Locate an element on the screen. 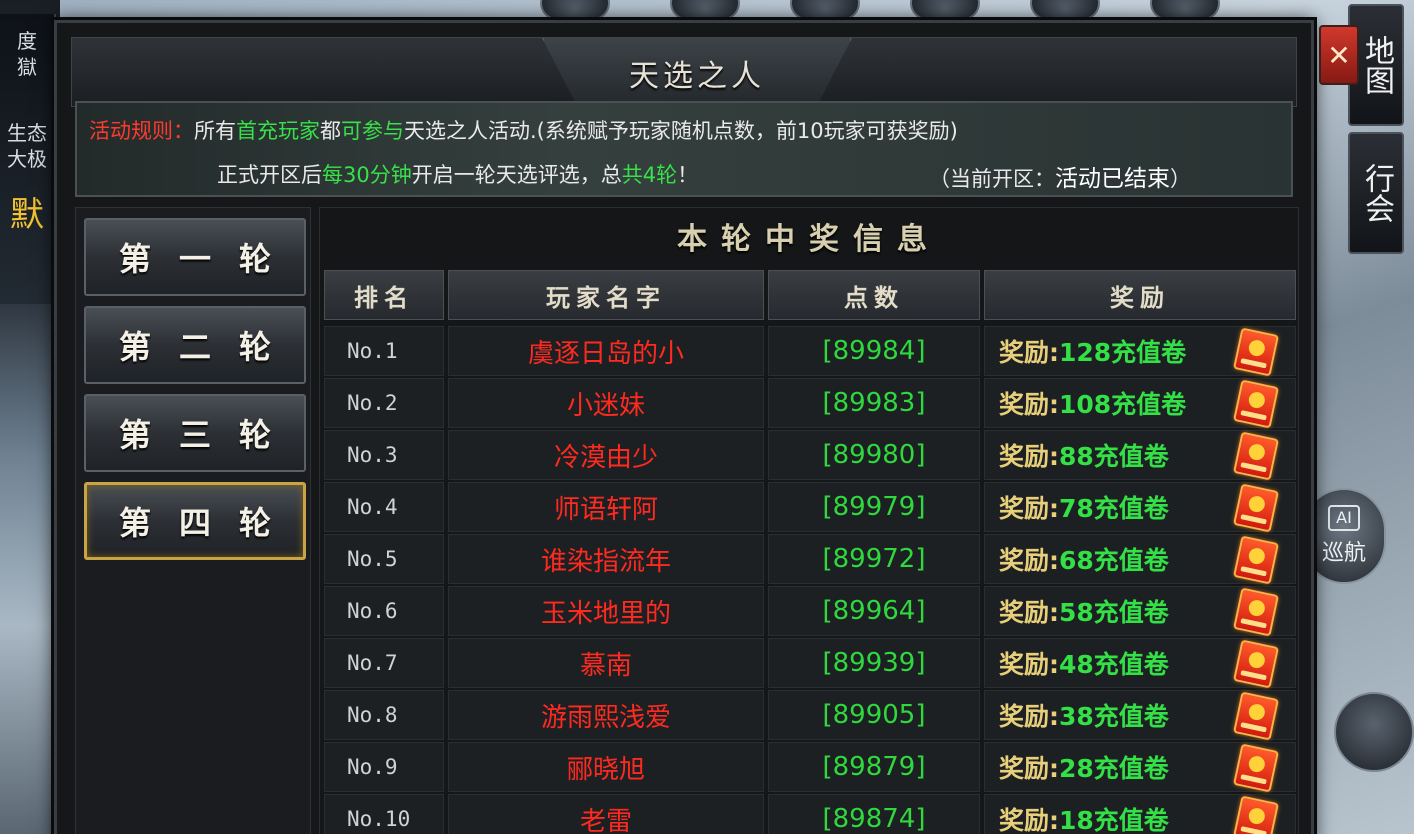 Image resolution: width=1414 pixels, height=834 pixels. points-cell: [89983] is located at coordinates (874, 403).